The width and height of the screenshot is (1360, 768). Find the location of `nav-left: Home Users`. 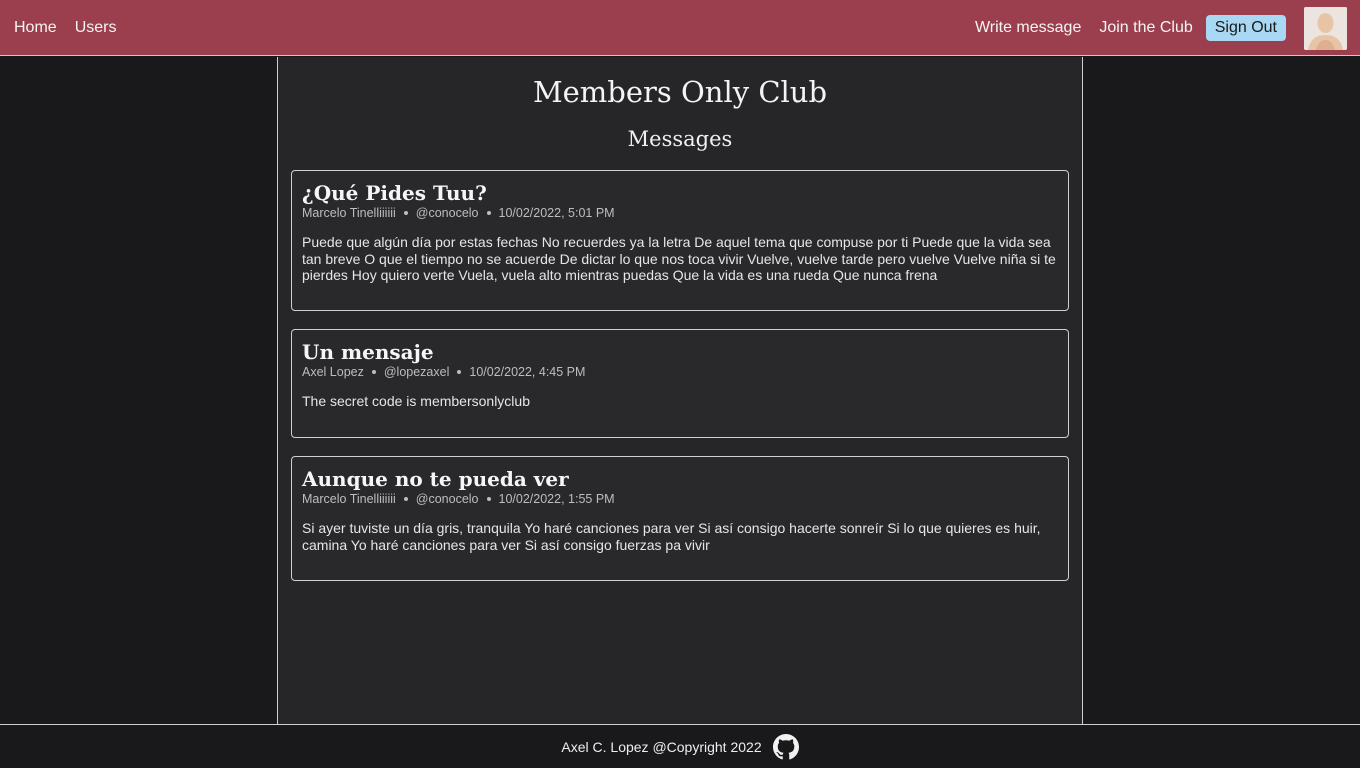

nav-left: Home Users is located at coordinates (74, 28).